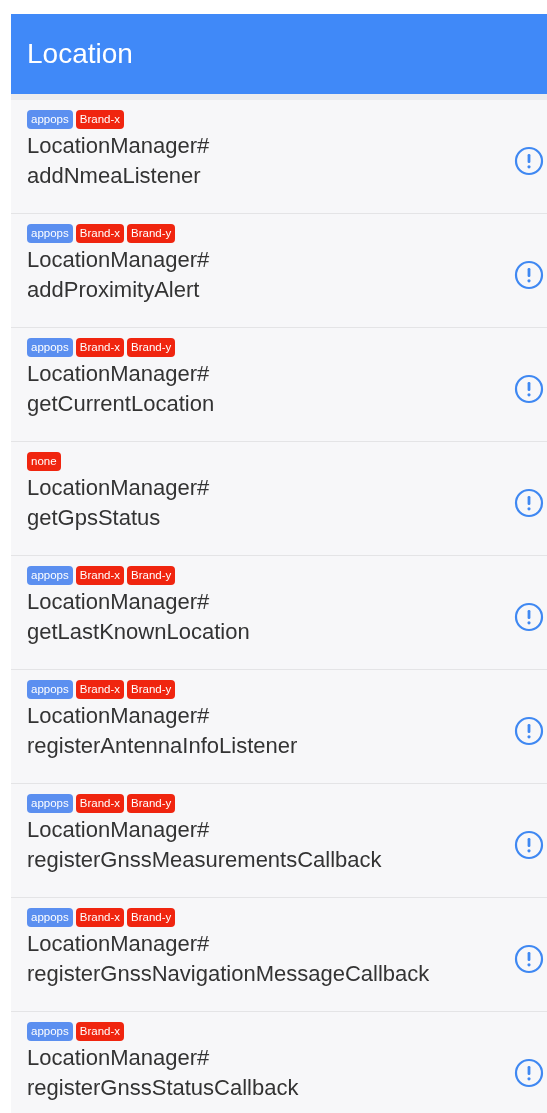 The image size is (547, 1113). What do you see at coordinates (279, 385) in the screenshot?
I see `api-list-item: appops Brand-x Brand-y LocationManager# getCurrentLocation` at bounding box center [279, 385].